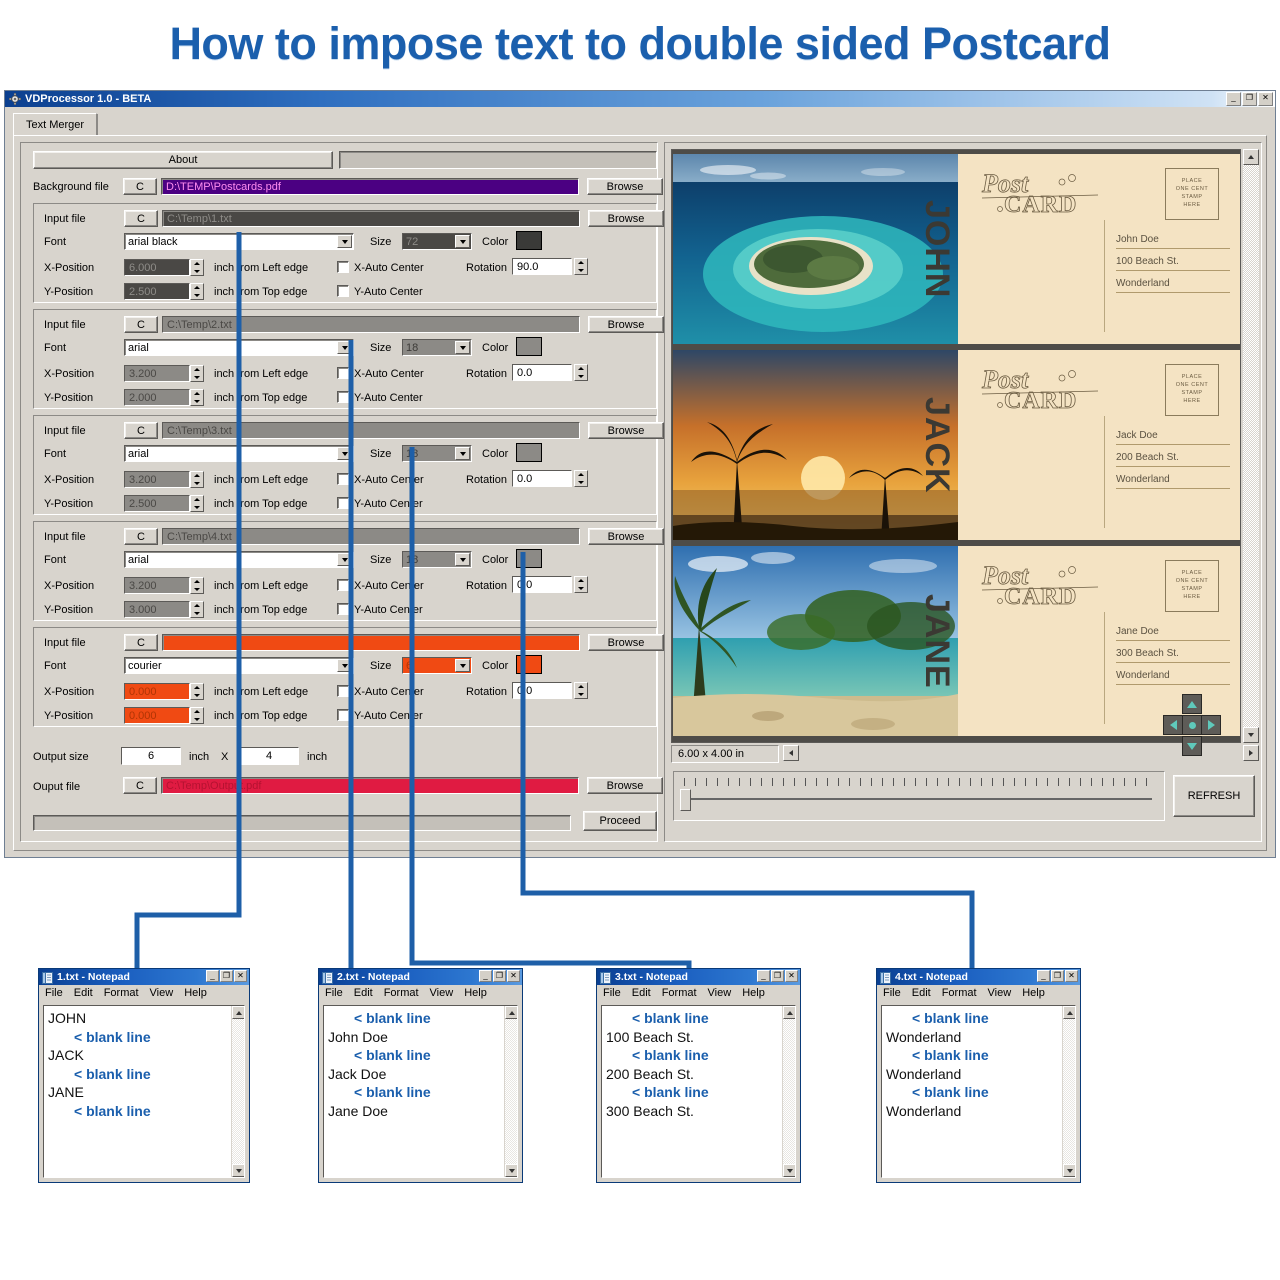 The image size is (1280, 1280). I want to click on size-select: 18, so click(437, 453).